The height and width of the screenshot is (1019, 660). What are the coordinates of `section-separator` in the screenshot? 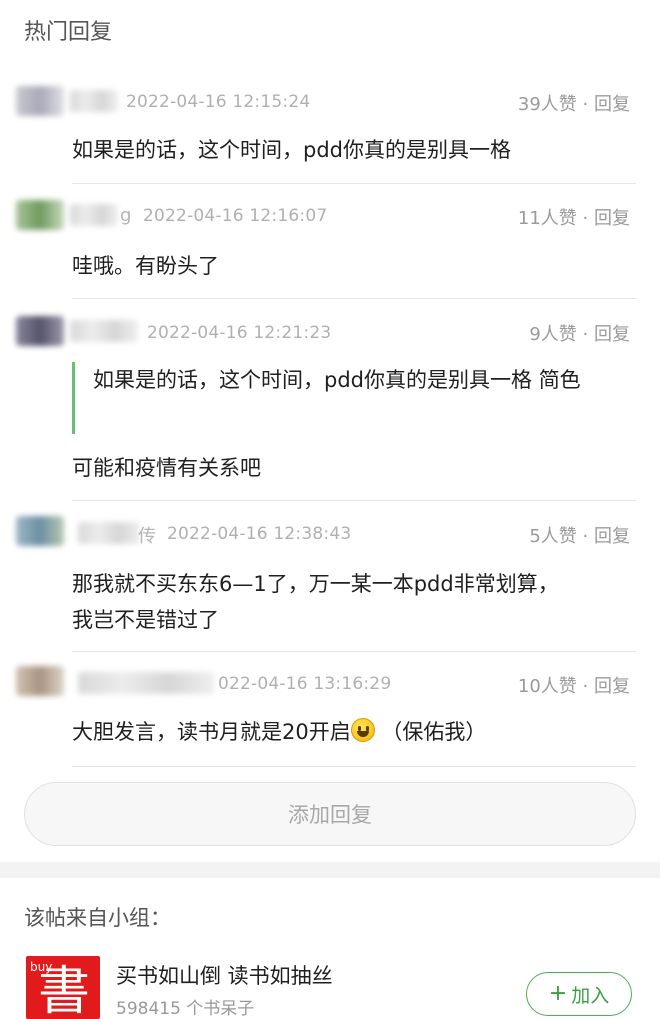 It's located at (330, 870).